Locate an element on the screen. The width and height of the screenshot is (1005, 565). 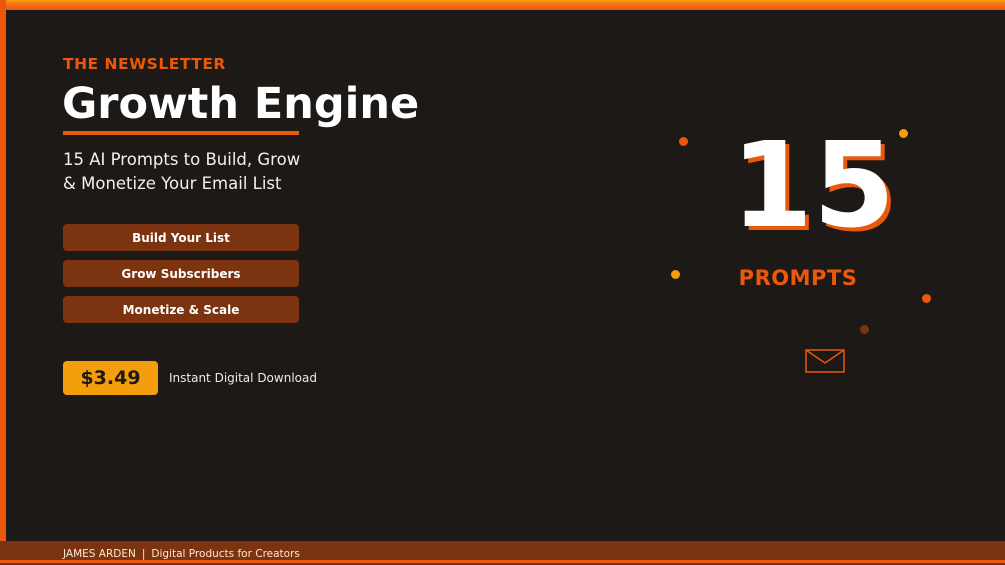
envelope-icon is located at coordinates (825, 361).